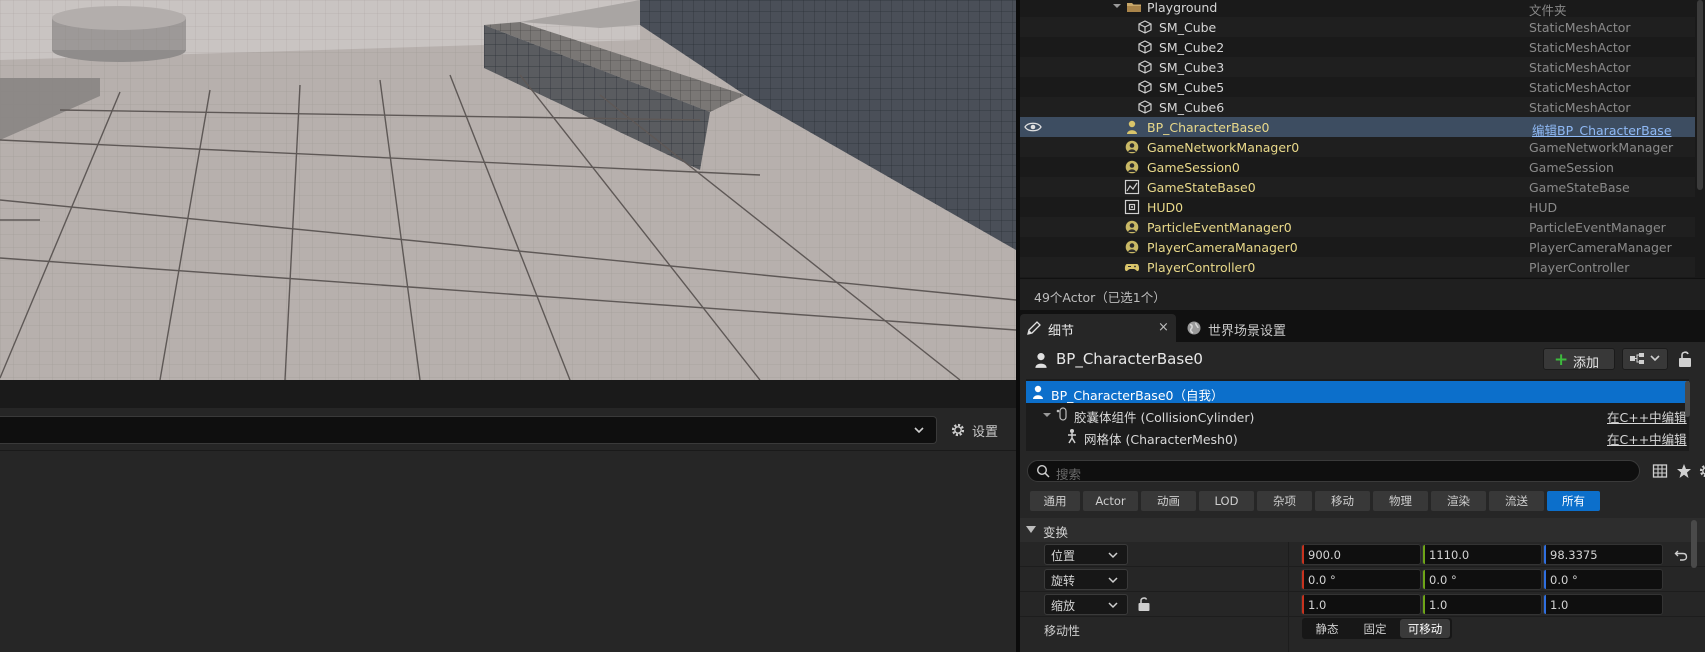  What do you see at coordinates (1208, 127) in the screenshot?
I see `outliner-item-name: BP_CharacterBase0` at bounding box center [1208, 127].